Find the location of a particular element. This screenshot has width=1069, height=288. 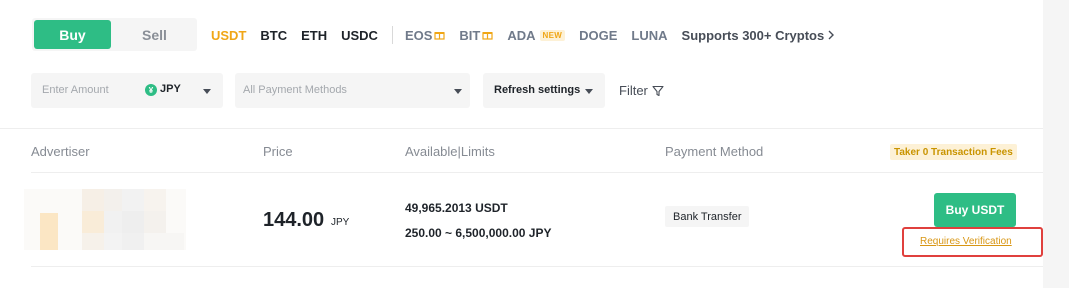

row-divider is located at coordinates (537, 266).